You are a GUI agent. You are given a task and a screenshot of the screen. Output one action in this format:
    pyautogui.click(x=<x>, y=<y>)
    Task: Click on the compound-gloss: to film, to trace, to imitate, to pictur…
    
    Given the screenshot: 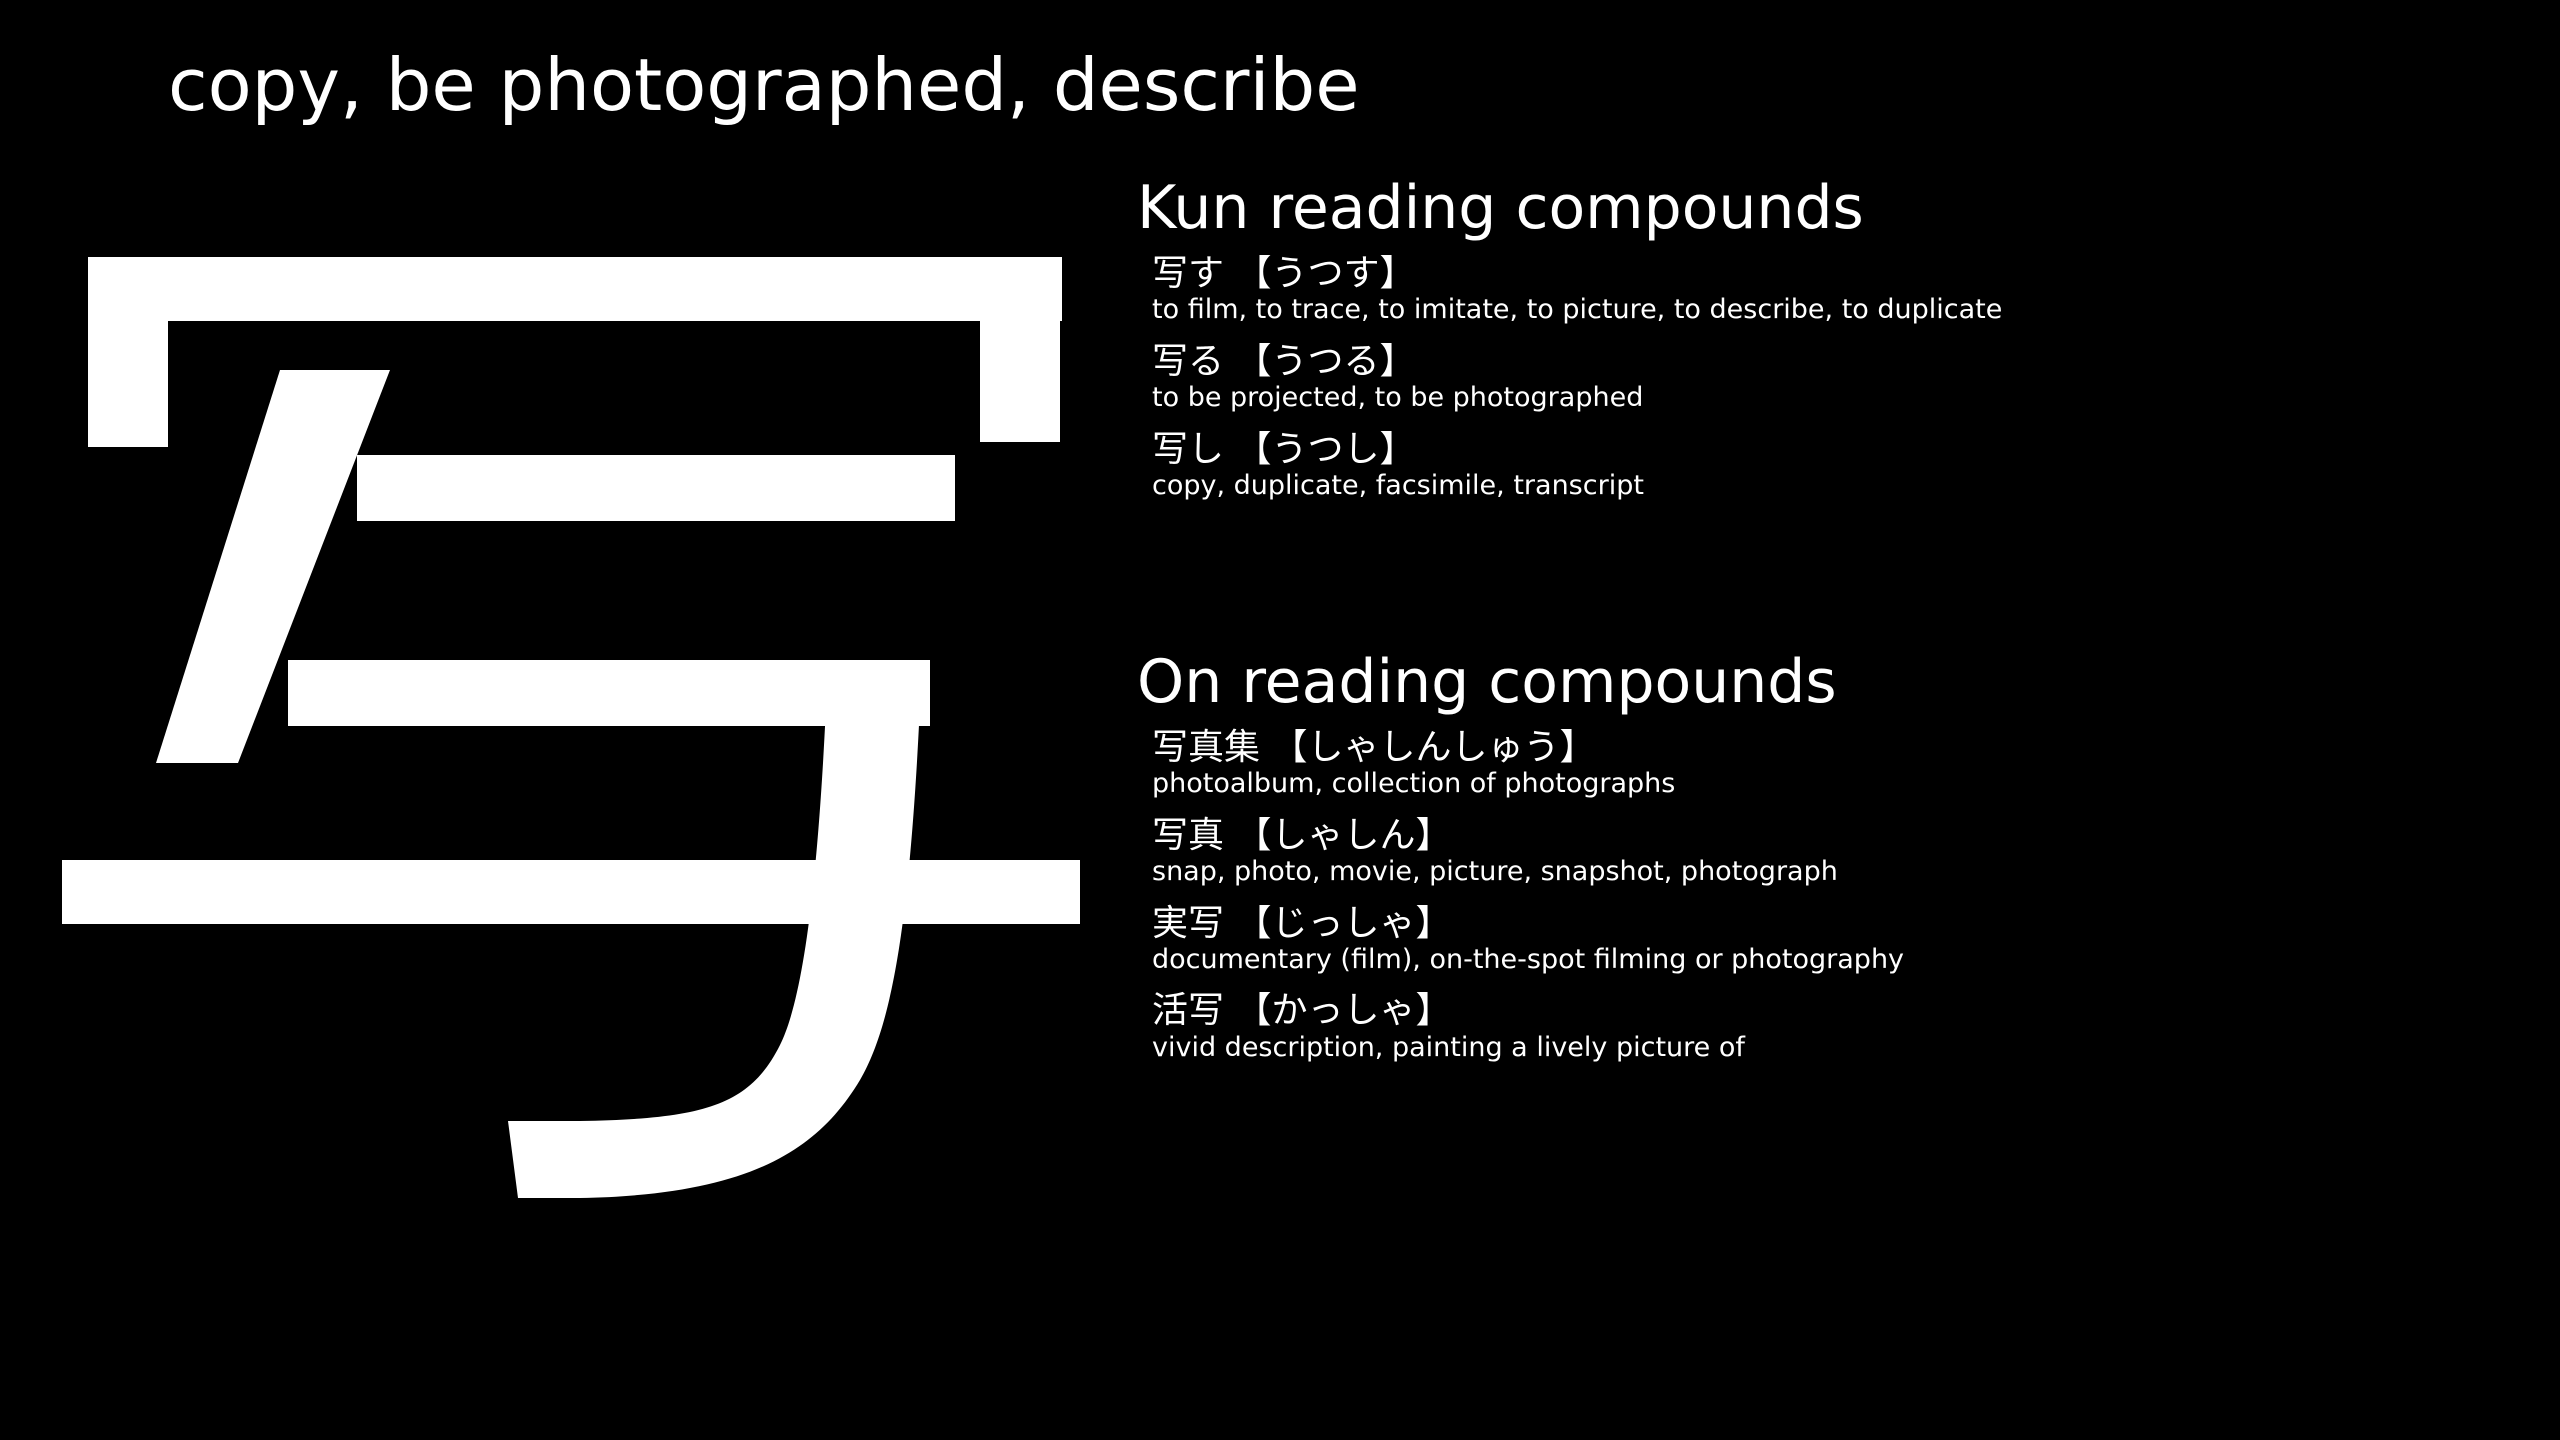 What is the action you would take?
    pyautogui.click(x=1577, y=310)
    